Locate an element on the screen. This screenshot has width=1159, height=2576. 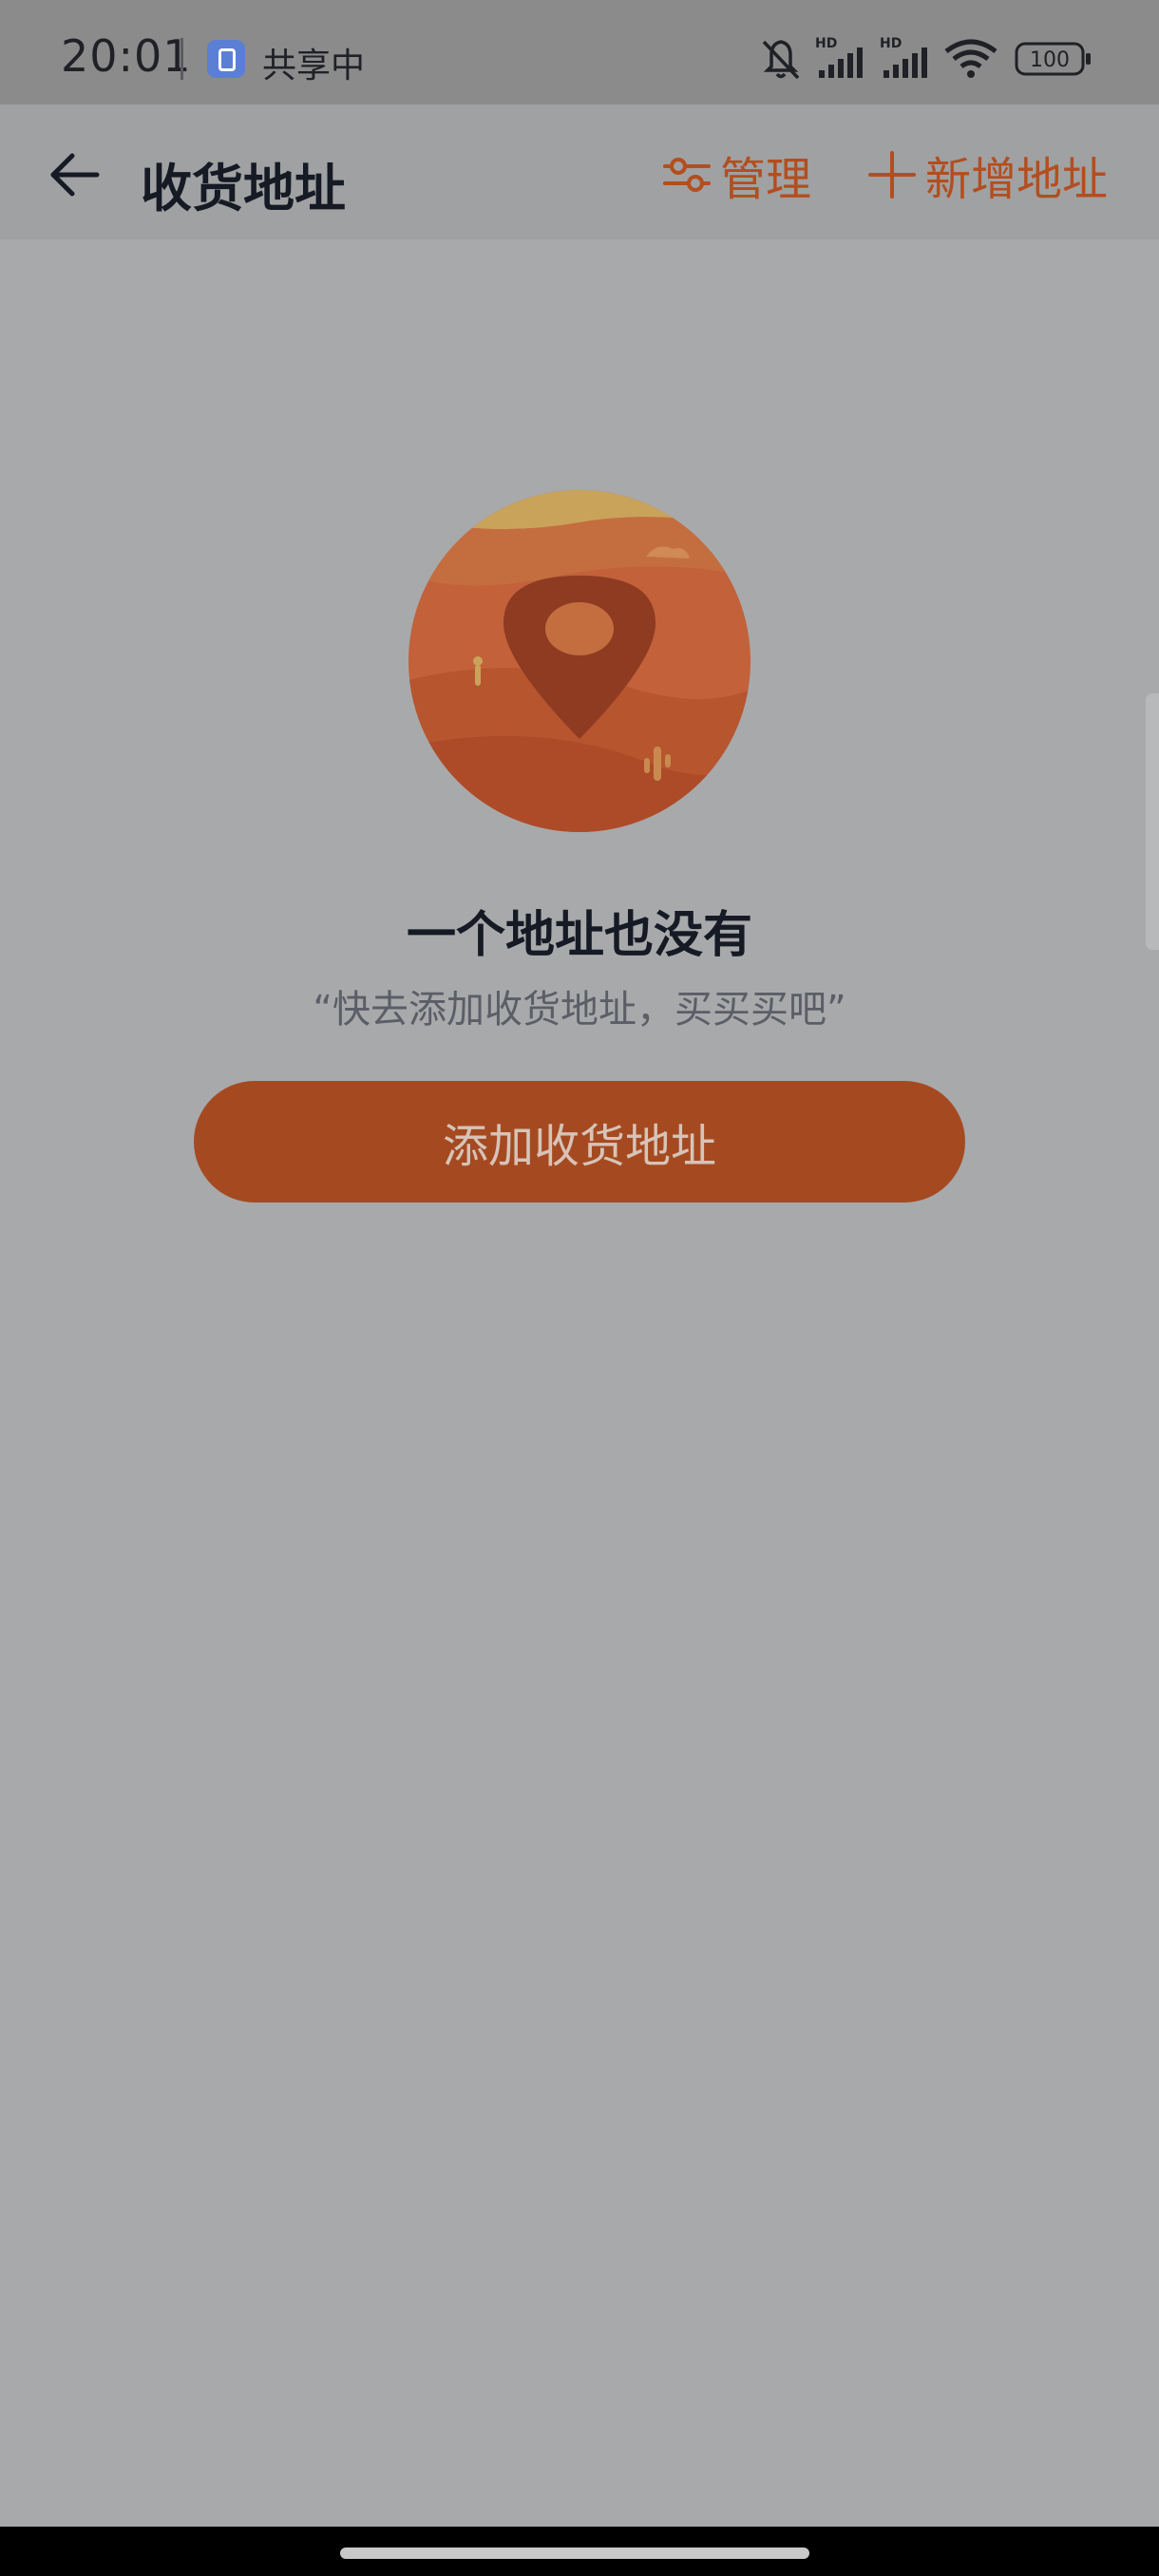
manage-button: 管理 is located at coordinates (737, 176).